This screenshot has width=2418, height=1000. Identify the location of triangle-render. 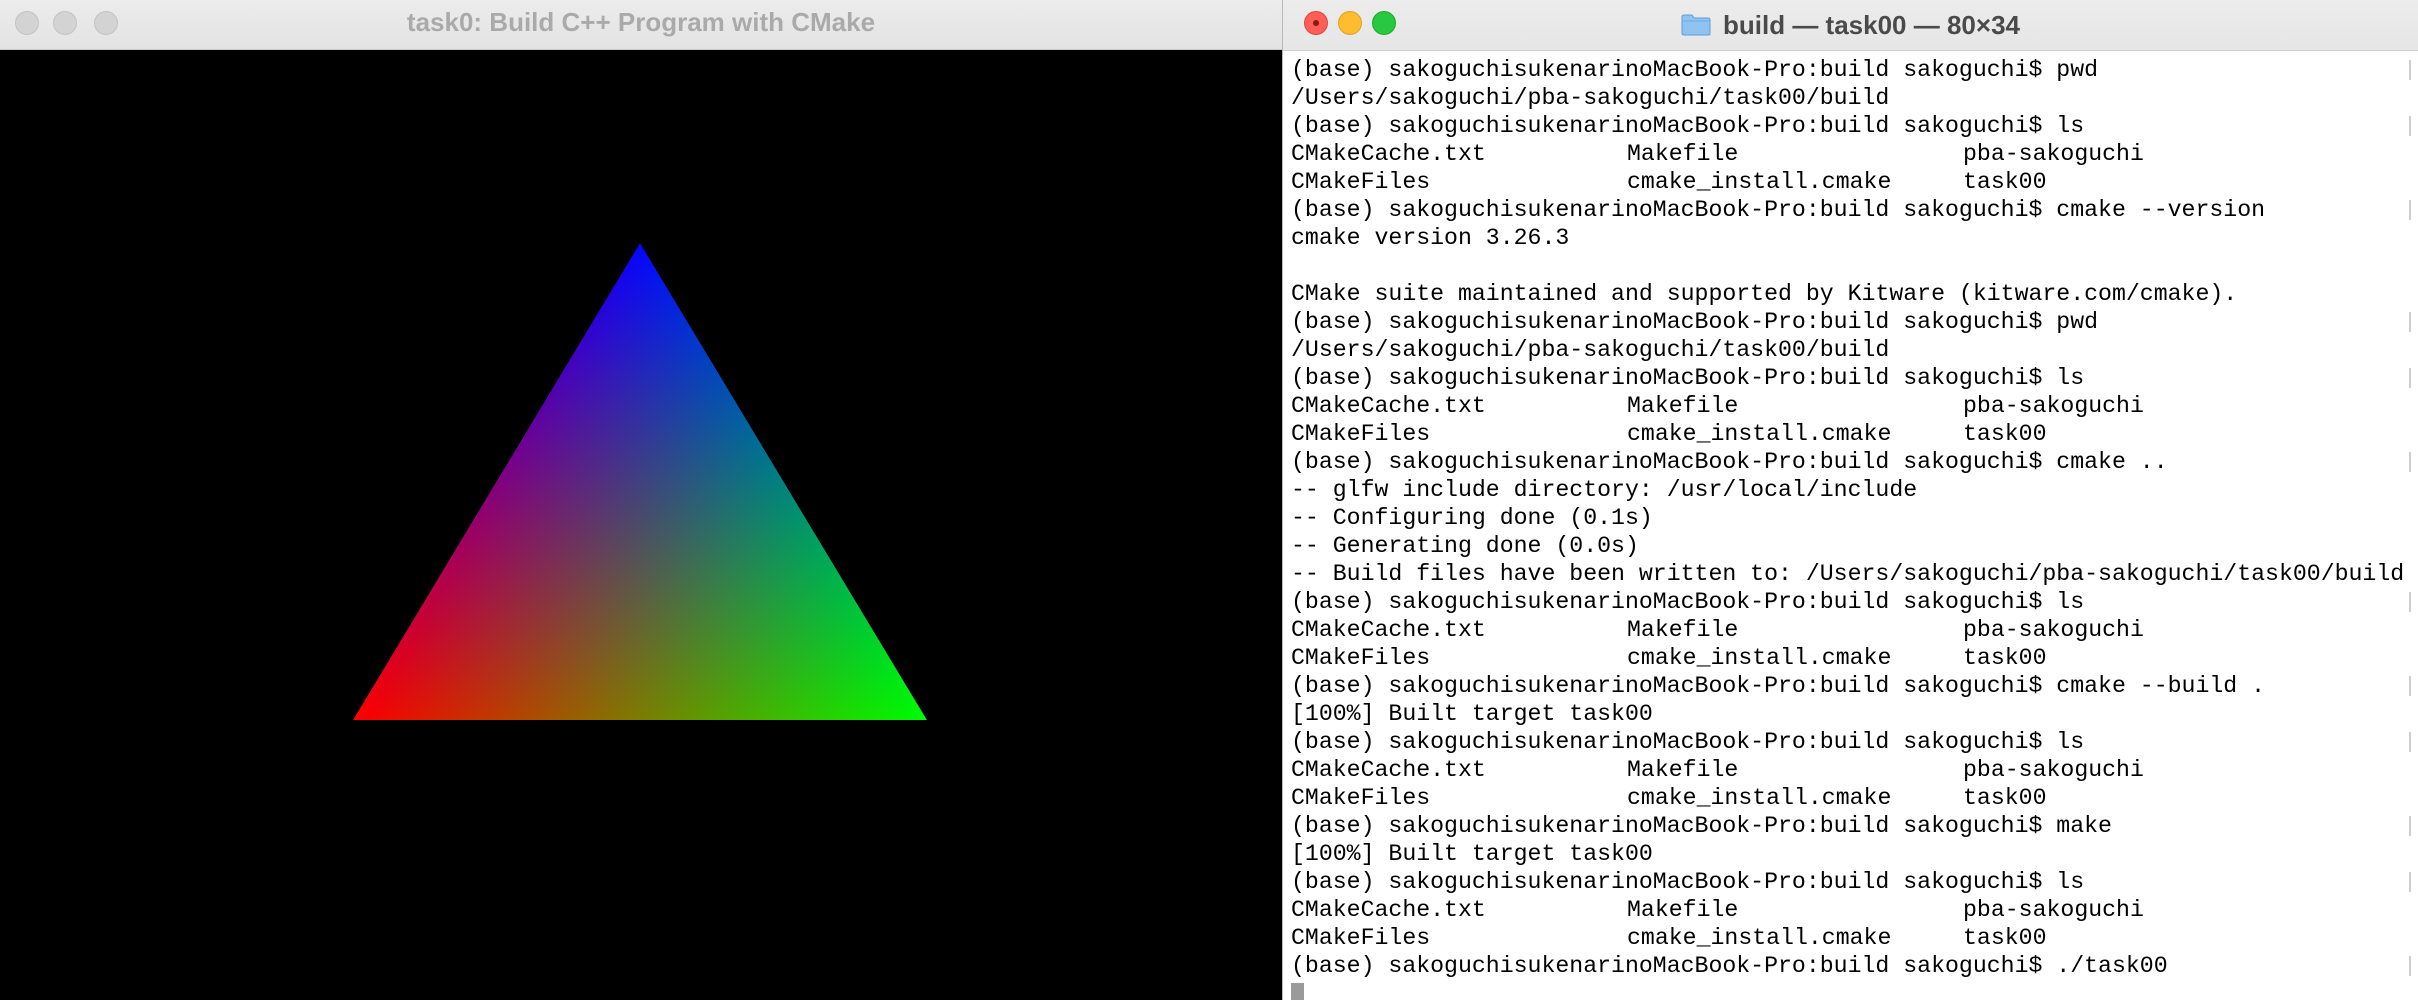
(640, 481).